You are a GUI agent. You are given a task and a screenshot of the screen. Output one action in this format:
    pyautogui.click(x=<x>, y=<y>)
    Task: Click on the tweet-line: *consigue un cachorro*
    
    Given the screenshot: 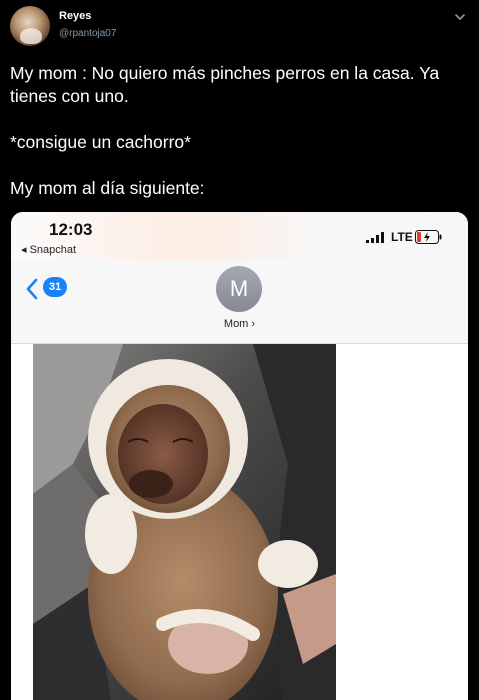 What is the action you would take?
    pyautogui.click(x=100, y=142)
    